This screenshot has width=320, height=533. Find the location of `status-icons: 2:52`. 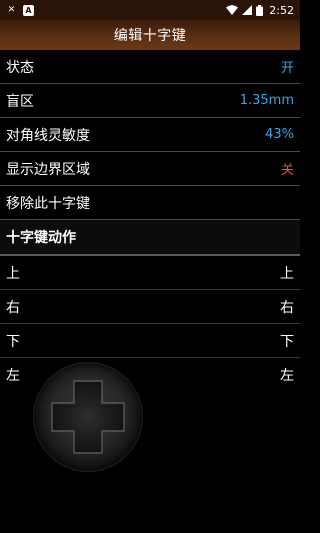

status-icons: 2:52 is located at coordinates (260, 10).